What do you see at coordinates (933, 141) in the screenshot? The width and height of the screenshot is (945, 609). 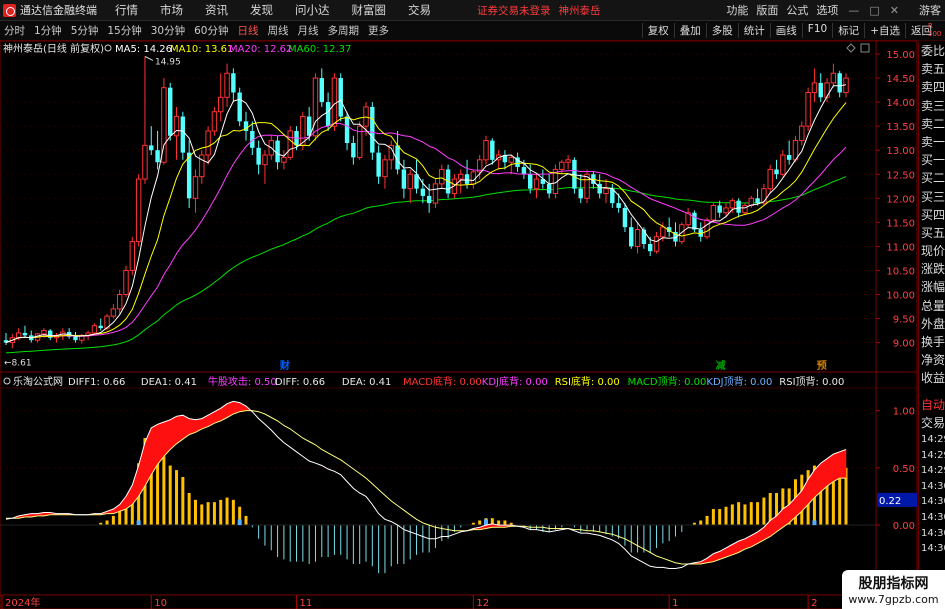 I see `sidebar-item-5: 卖一` at bounding box center [933, 141].